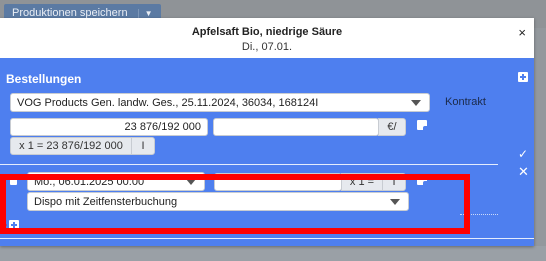 The width and height of the screenshot is (546, 261). I want to click on multiplier-summary: x 1 = 23 876/192 000, so click(71, 146).